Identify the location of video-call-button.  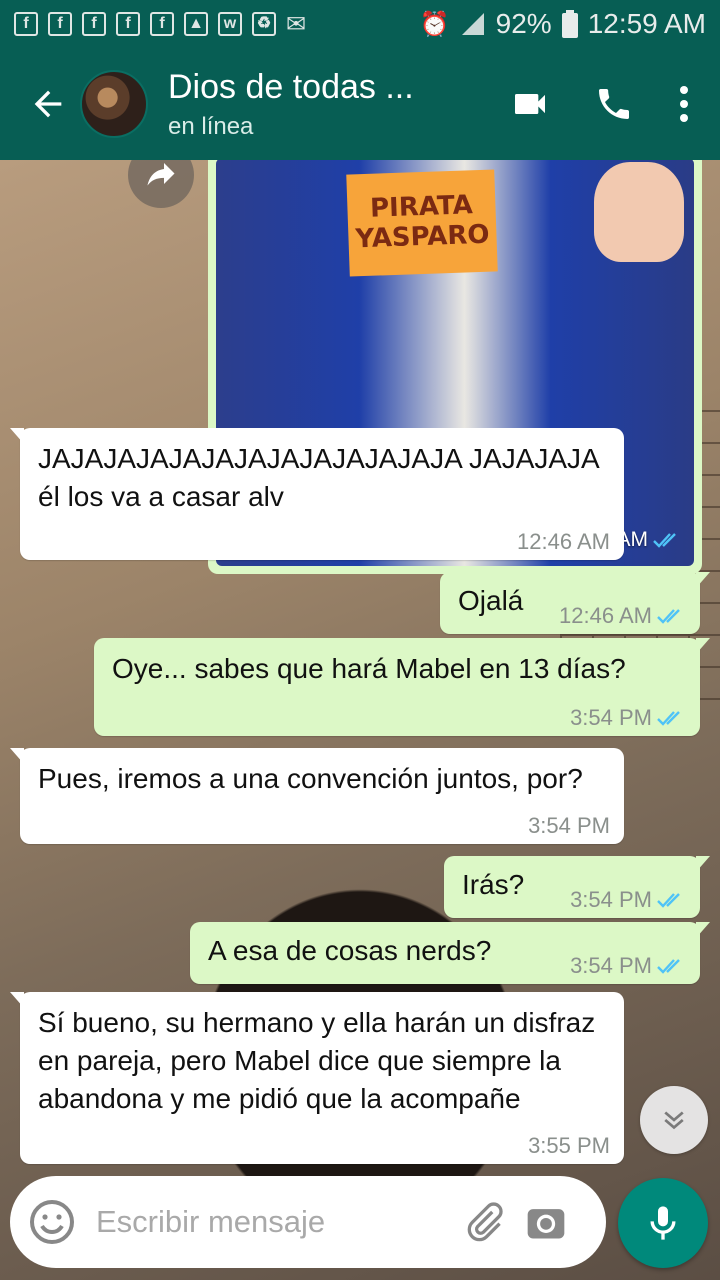
(530, 104).